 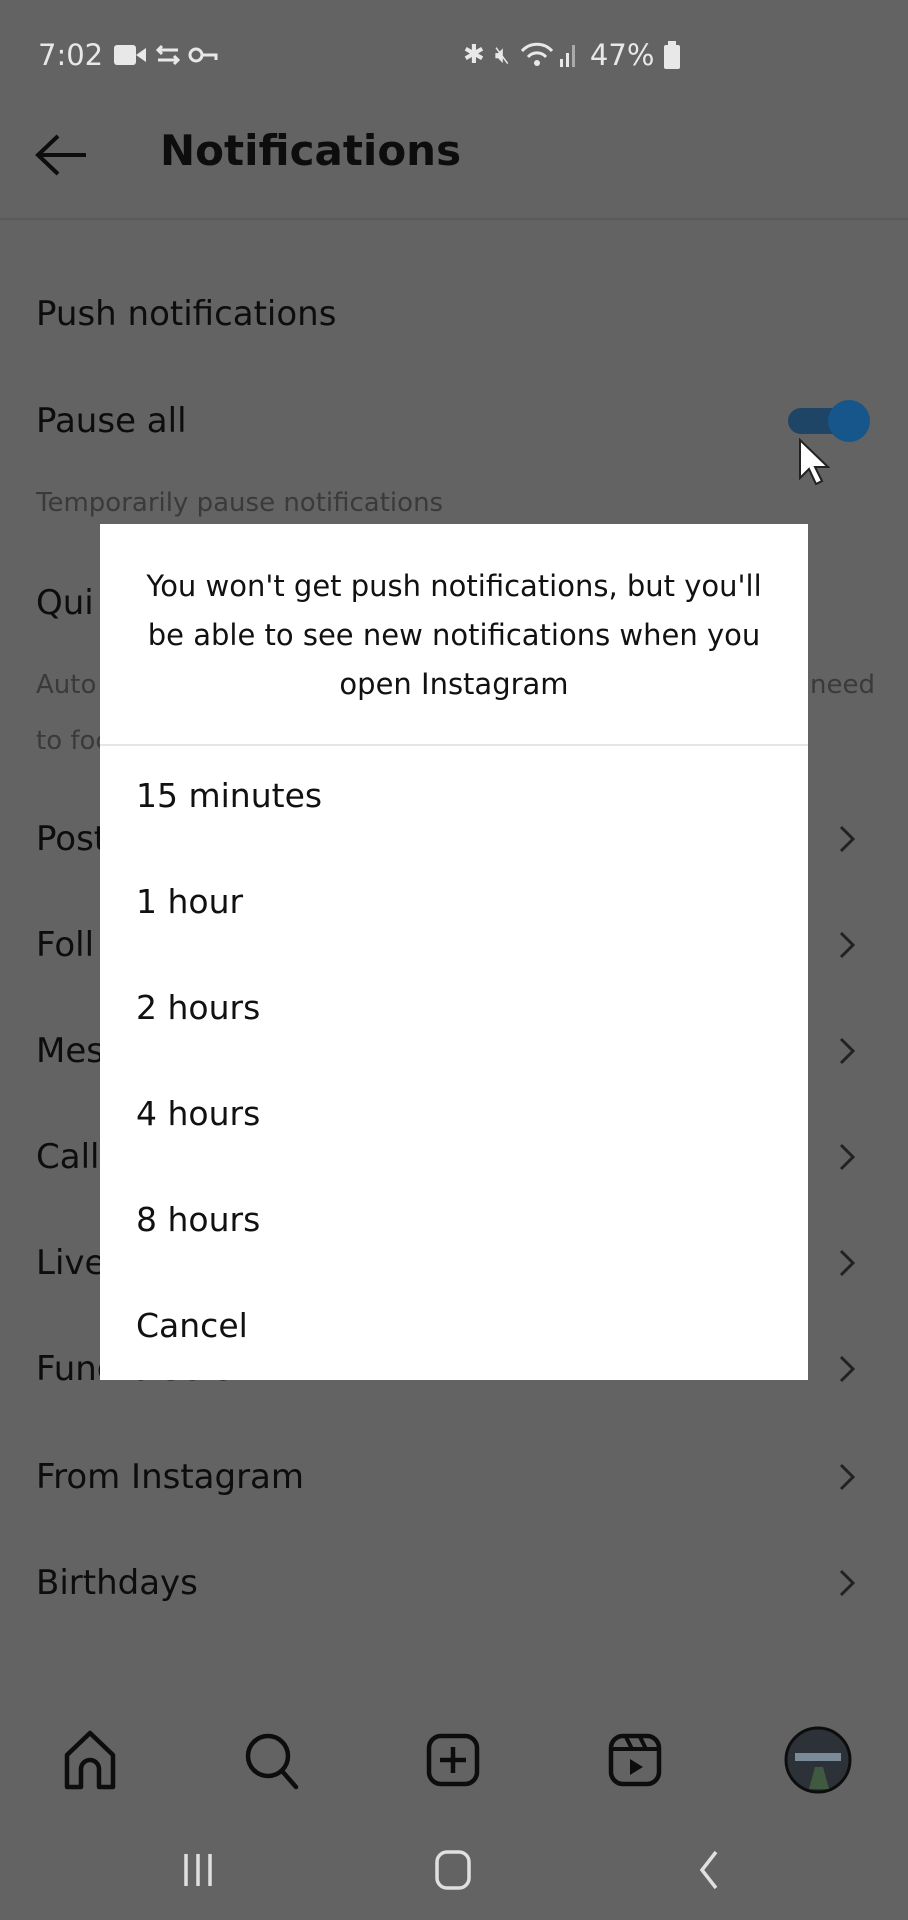 What do you see at coordinates (198, 1007) in the screenshot?
I see `option-2-hours: 2 hours` at bounding box center [198, 1007].